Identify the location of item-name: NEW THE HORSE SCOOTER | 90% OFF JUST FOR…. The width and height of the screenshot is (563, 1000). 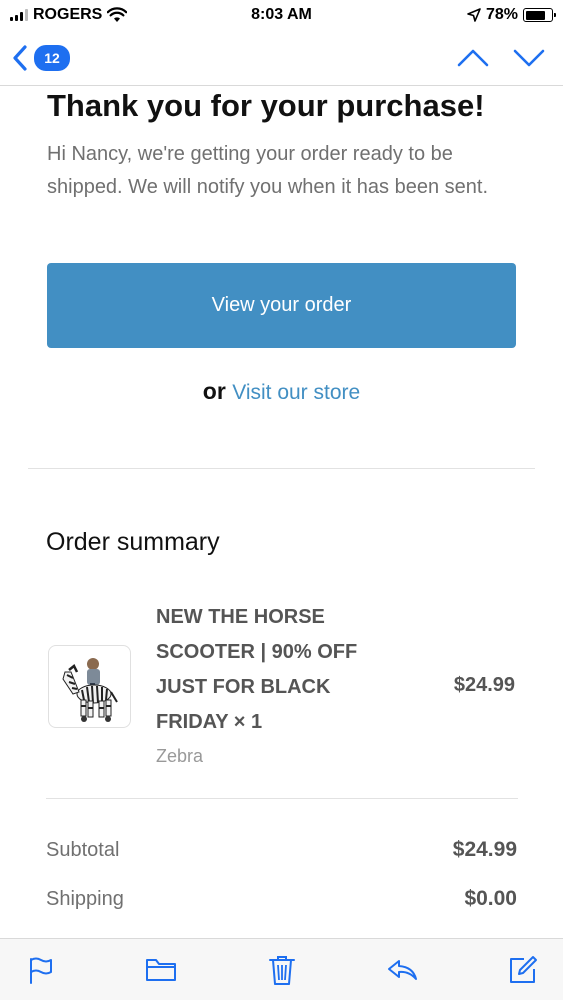
(257, 669).